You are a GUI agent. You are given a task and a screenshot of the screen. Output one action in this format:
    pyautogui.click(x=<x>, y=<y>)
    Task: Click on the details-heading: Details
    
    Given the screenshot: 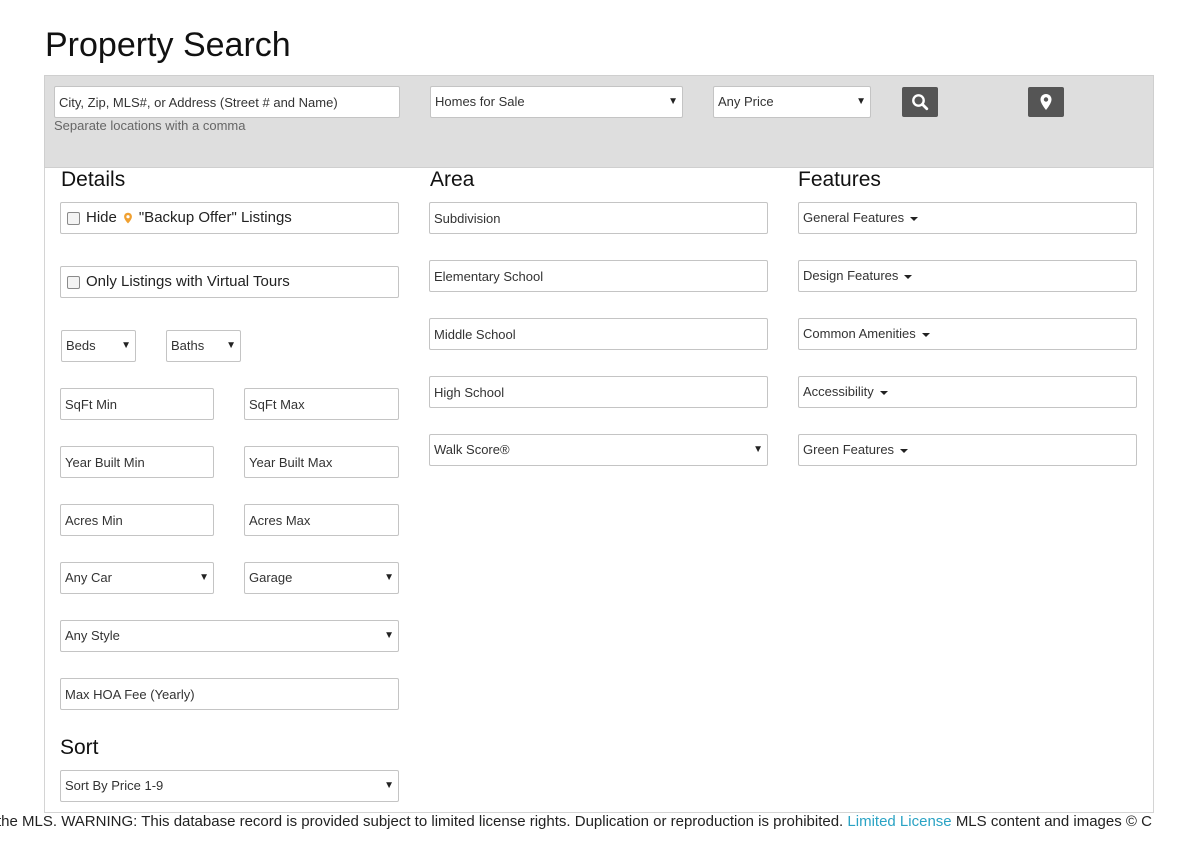 What is the action you would take?
    pyautogui.click(x=93, y=179)
    